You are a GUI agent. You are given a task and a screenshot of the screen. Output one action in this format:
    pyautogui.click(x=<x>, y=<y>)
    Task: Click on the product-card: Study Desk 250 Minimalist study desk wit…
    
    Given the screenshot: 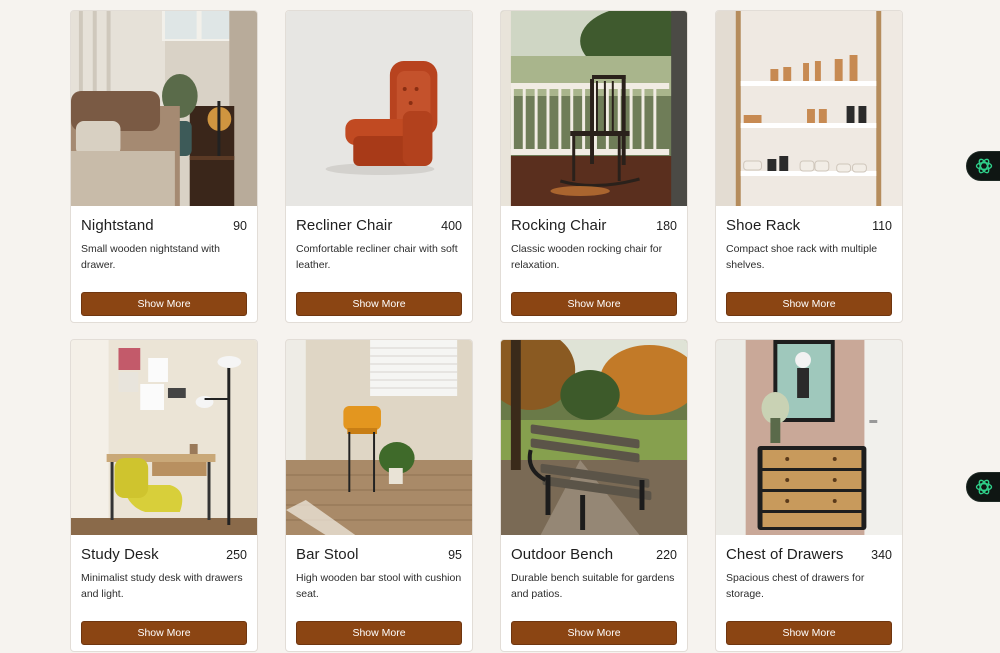 What is the action you would take?
    pyautogui.click(x=164, y=495)
    